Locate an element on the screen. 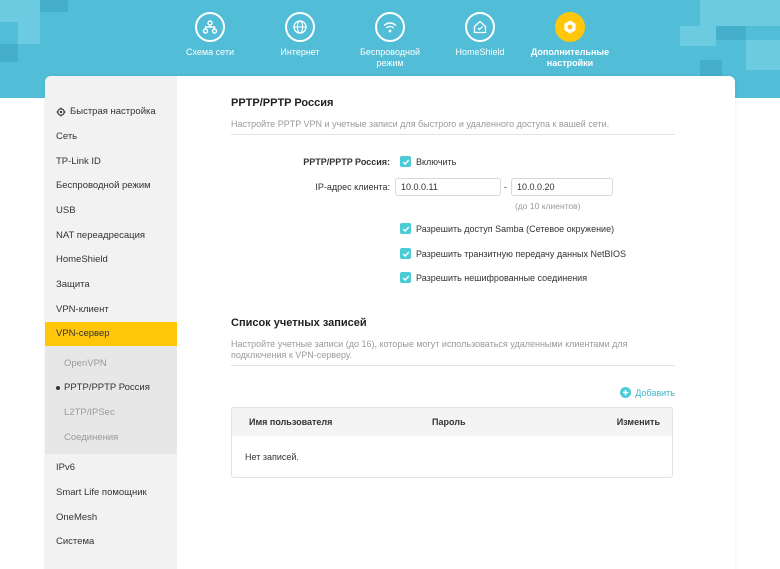  column-header-username: Имя пользователя is located at coordinates (291, 422).